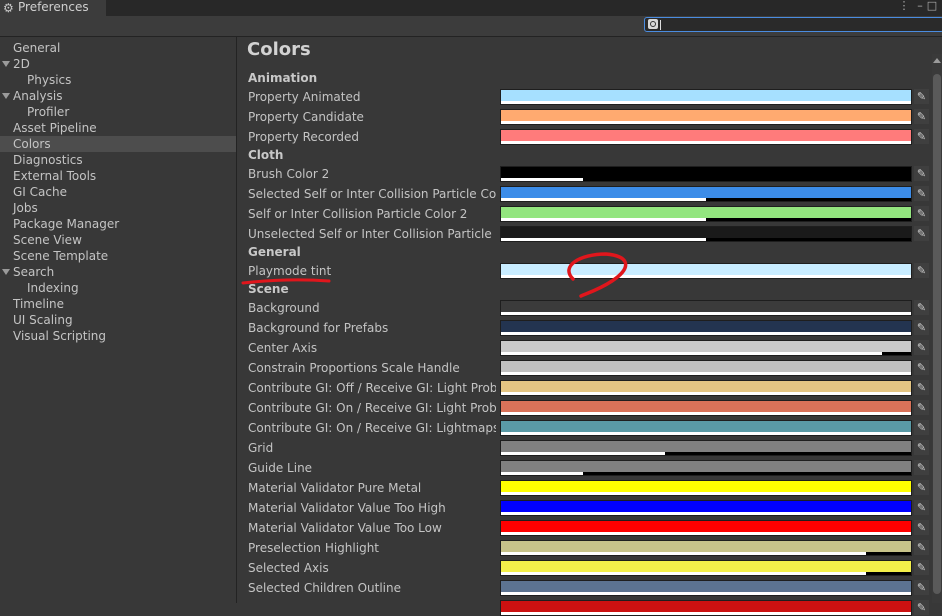  What do you see at coordinates (118, 304) in the screenshot?
I see `sidebar-item-timeline: Timeline` at bounding box center [118, 304].